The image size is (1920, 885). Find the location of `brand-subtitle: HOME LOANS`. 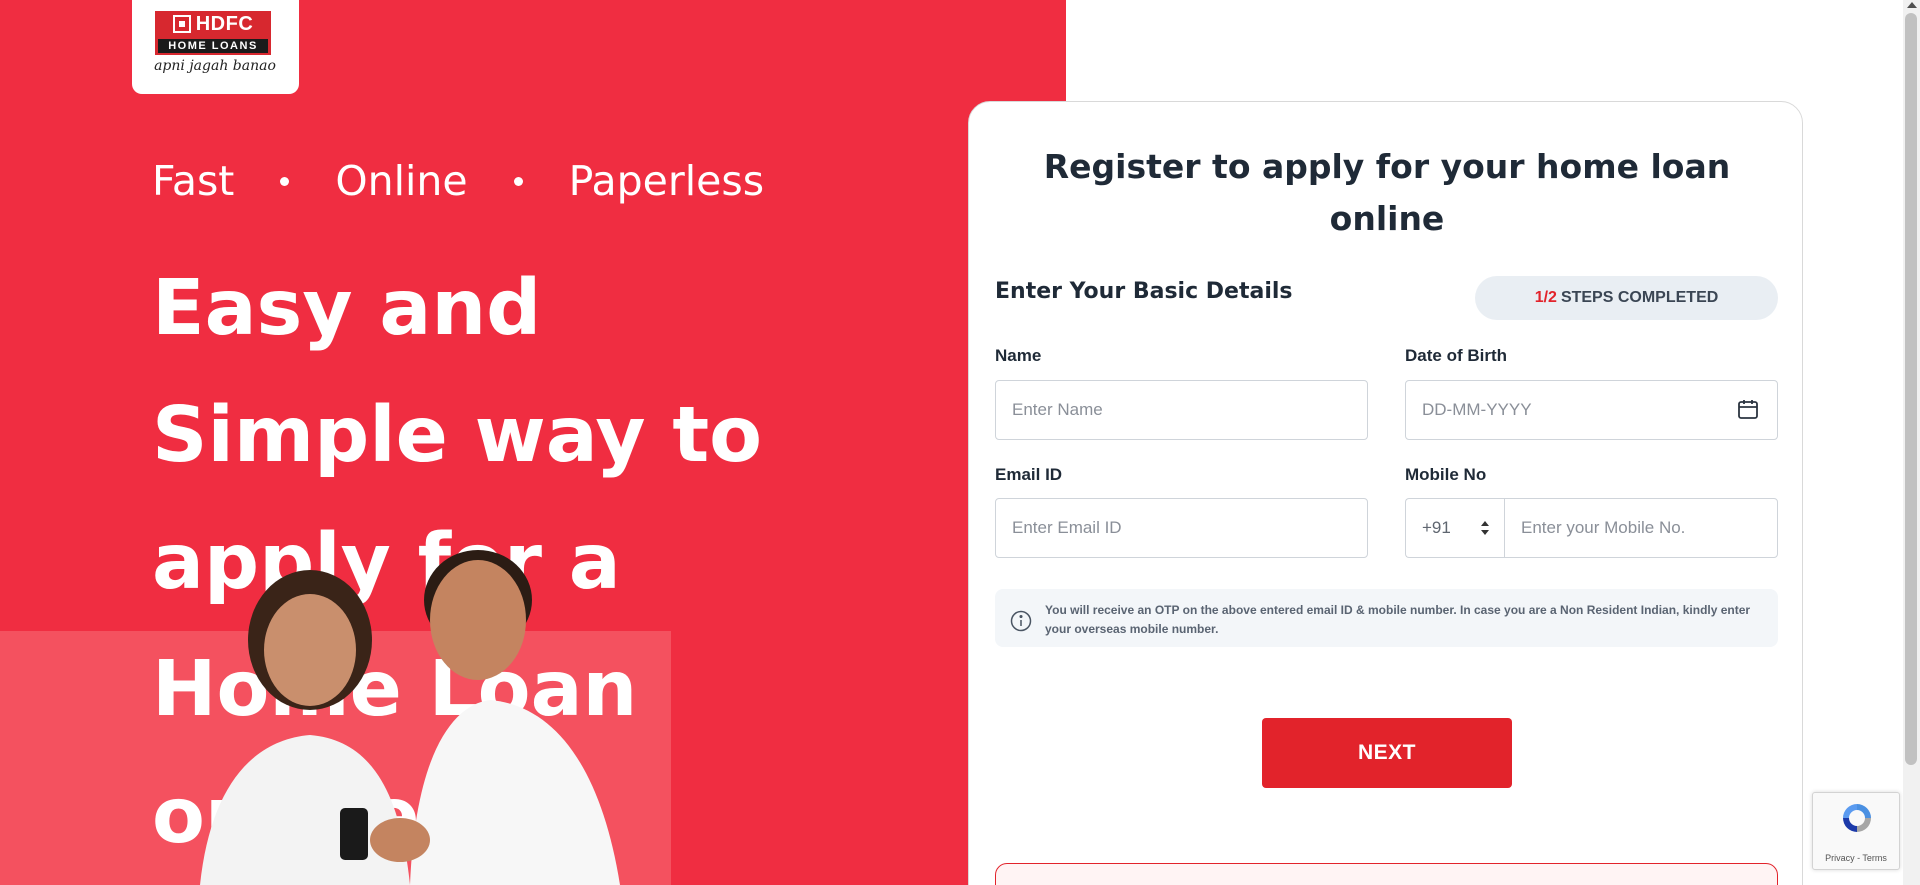

brand-subtitle: HOME LOANS is located at coordinates (213, 46).